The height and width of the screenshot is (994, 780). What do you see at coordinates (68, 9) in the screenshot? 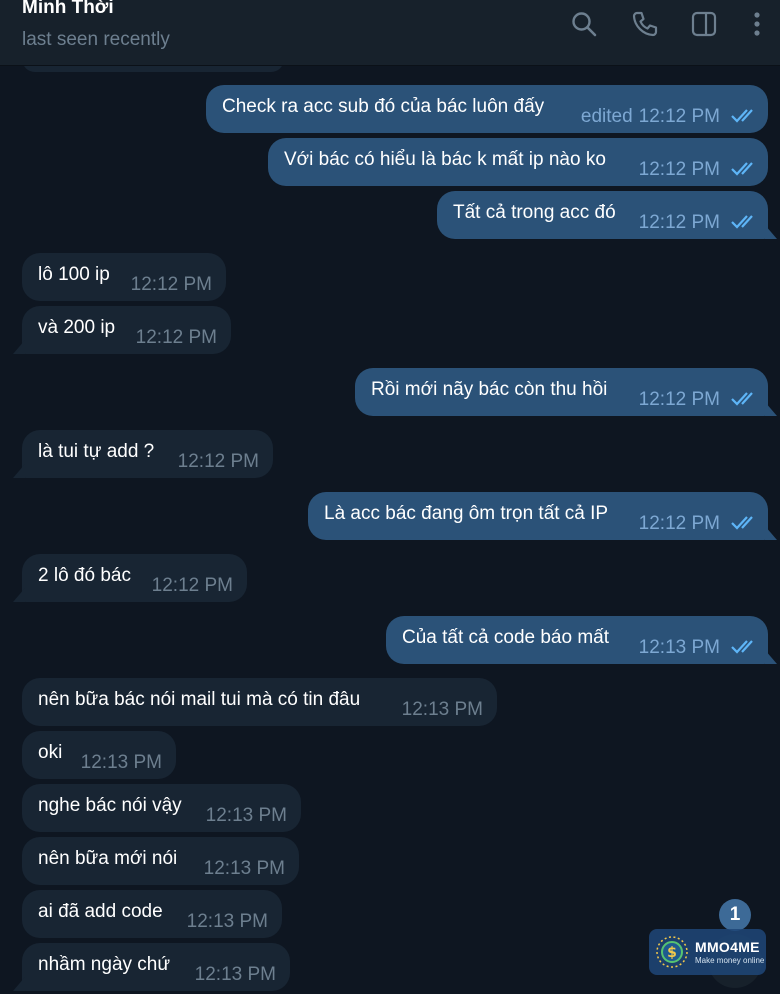
I see `contact-name: Minh Thời` at bounding box center [68, 9].